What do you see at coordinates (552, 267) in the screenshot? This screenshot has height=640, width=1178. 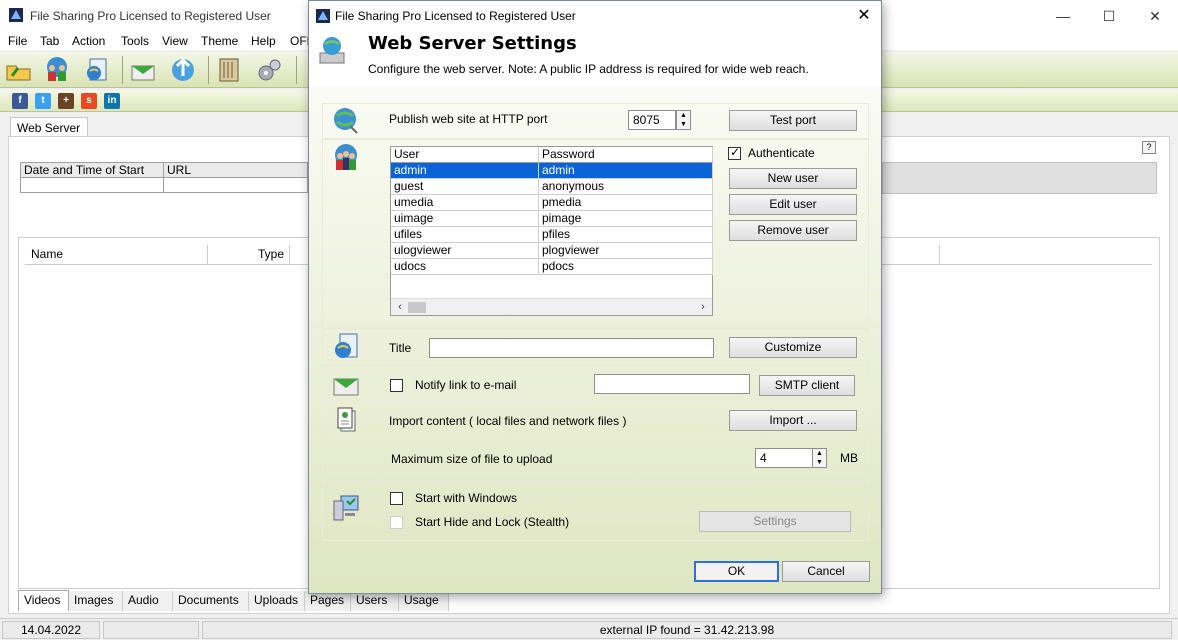 I see `table-row: udocs pdocs` at bounding box center [552, 267].